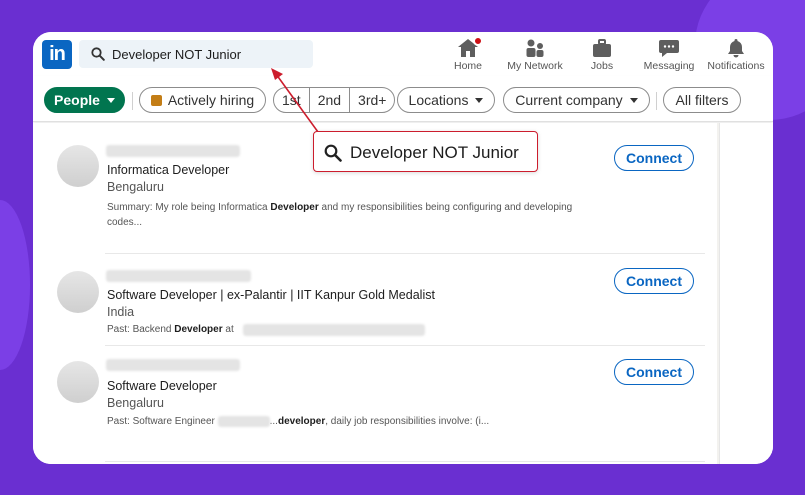 The height and width of the screenshot is (495, 805). What do you see at coordinates (736, 48) in the screenshot?
I see `bell-icon` at bounding box center [736, 48].